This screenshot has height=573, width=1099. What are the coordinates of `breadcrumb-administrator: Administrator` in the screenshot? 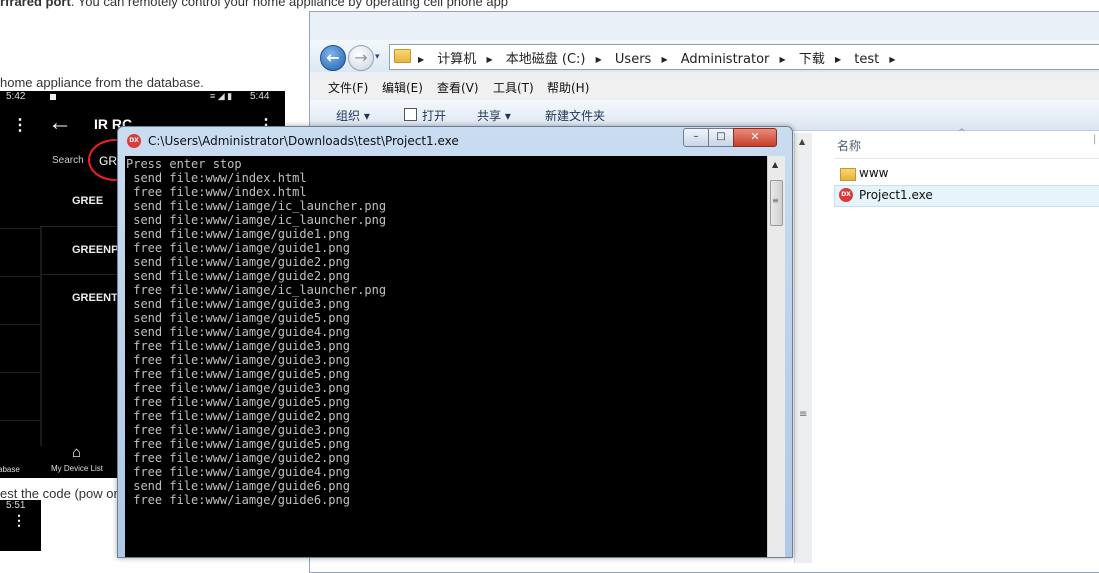 It's located at (725, 59).